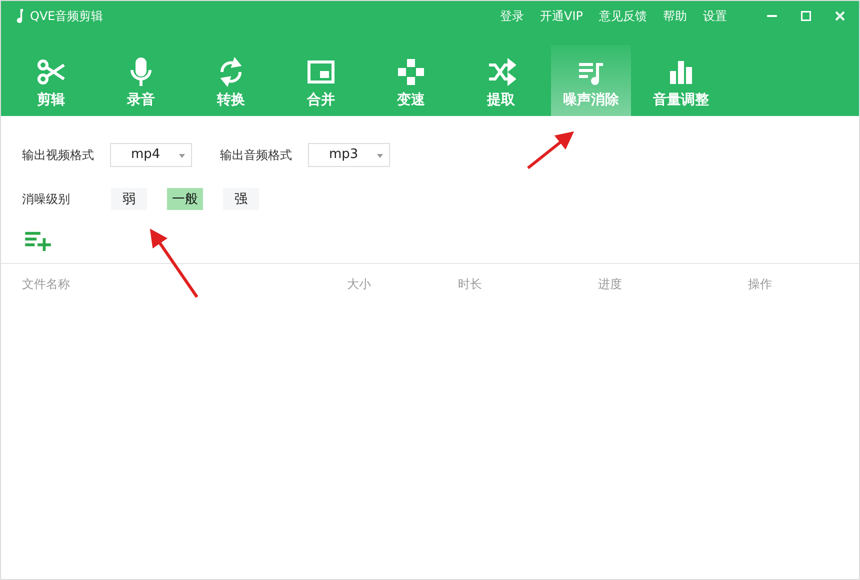  What do you see at coordinates (501, 72) in the screenshot?
I see `shuffle-icon` at bounding box center [501, 72].